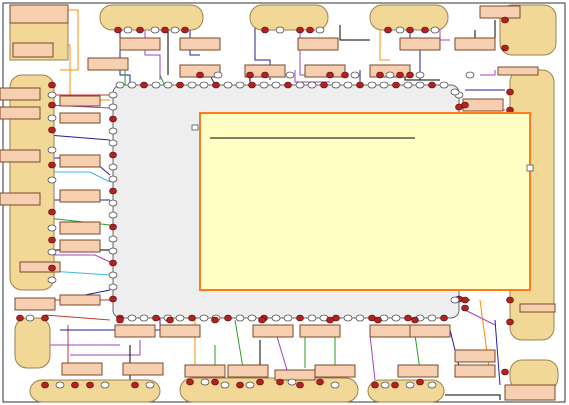 This screenshot has width=569, height=405. I want to click on top-left-tab, so click(39, 14).